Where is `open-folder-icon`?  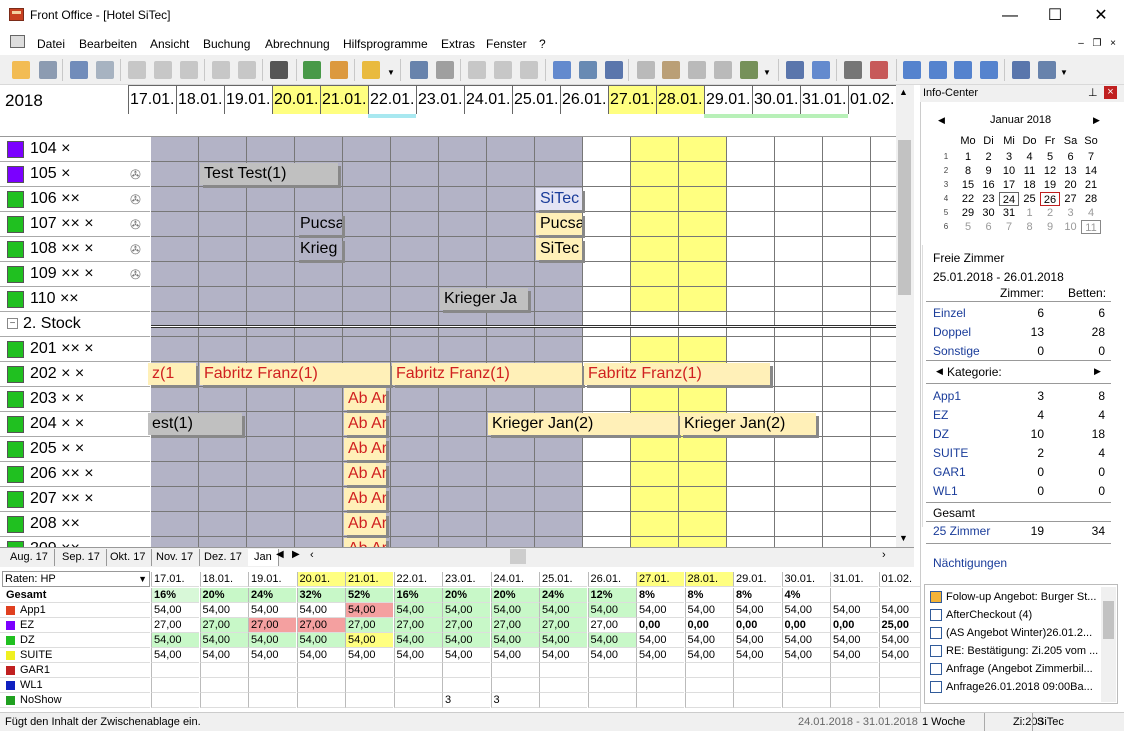 open-folder-icon is located at coordinates (21, 70).